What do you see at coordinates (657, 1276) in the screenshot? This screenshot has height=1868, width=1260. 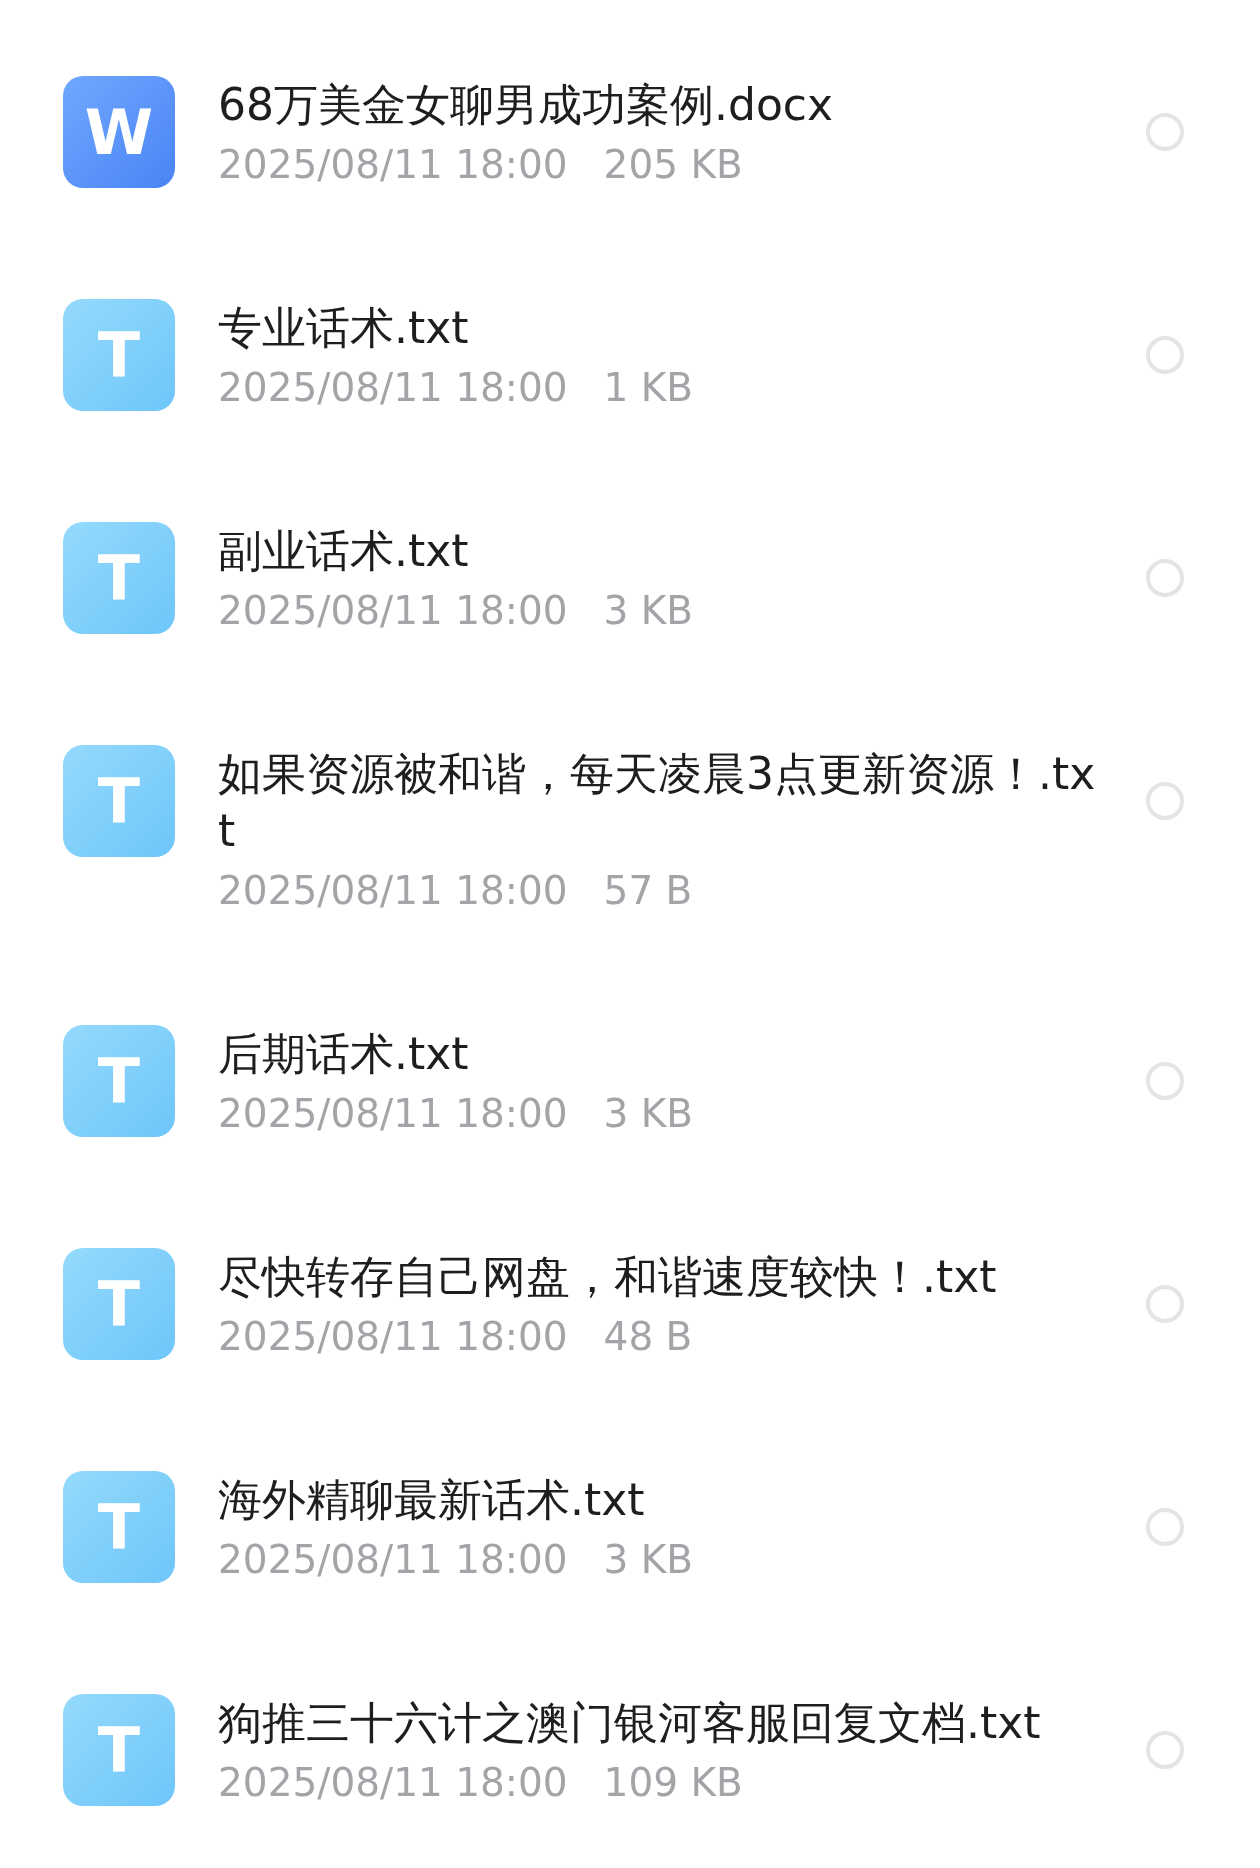 I see `file-name: 尽快转存自己网盘，和谐速度较快！.txt` at bounding box center [657, 1276].